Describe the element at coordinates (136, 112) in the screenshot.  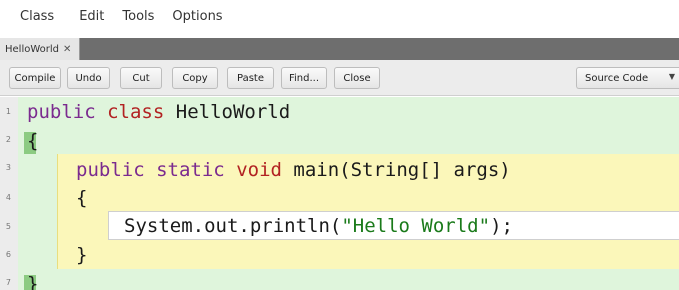
I see `keyword: class` at that location.